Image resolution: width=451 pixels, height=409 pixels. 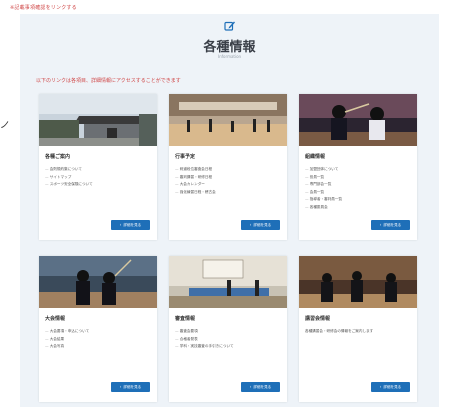 I want to click on card-seminars: 講習会情報 各種講習会・研修会の情報をご案内します › 詳細を見る, so click(x=358, y=329).